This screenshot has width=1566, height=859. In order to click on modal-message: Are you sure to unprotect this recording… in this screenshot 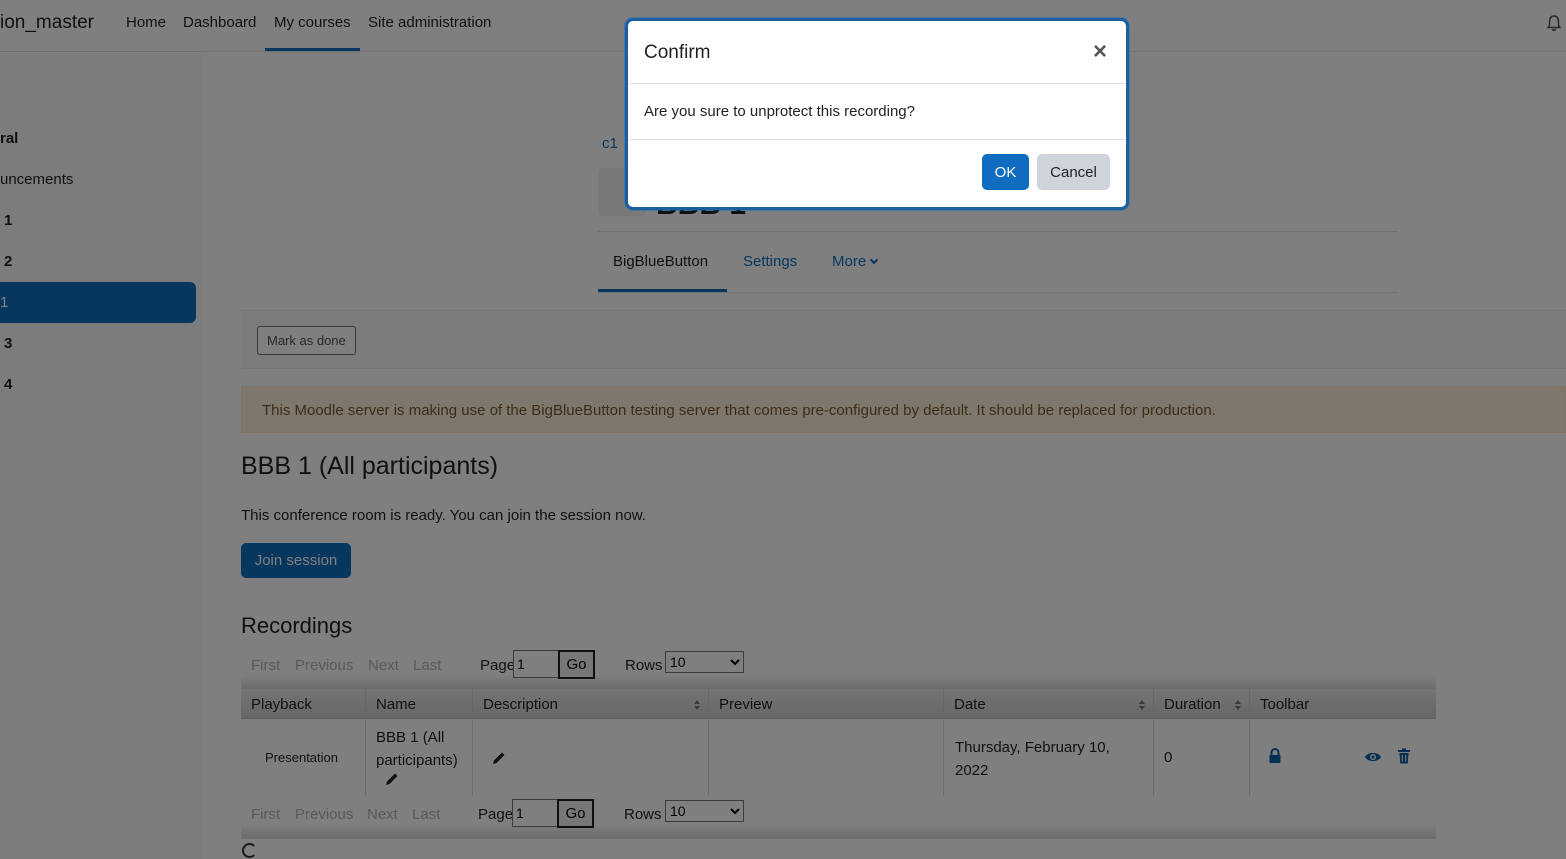, I will do `click(779, 111)`.